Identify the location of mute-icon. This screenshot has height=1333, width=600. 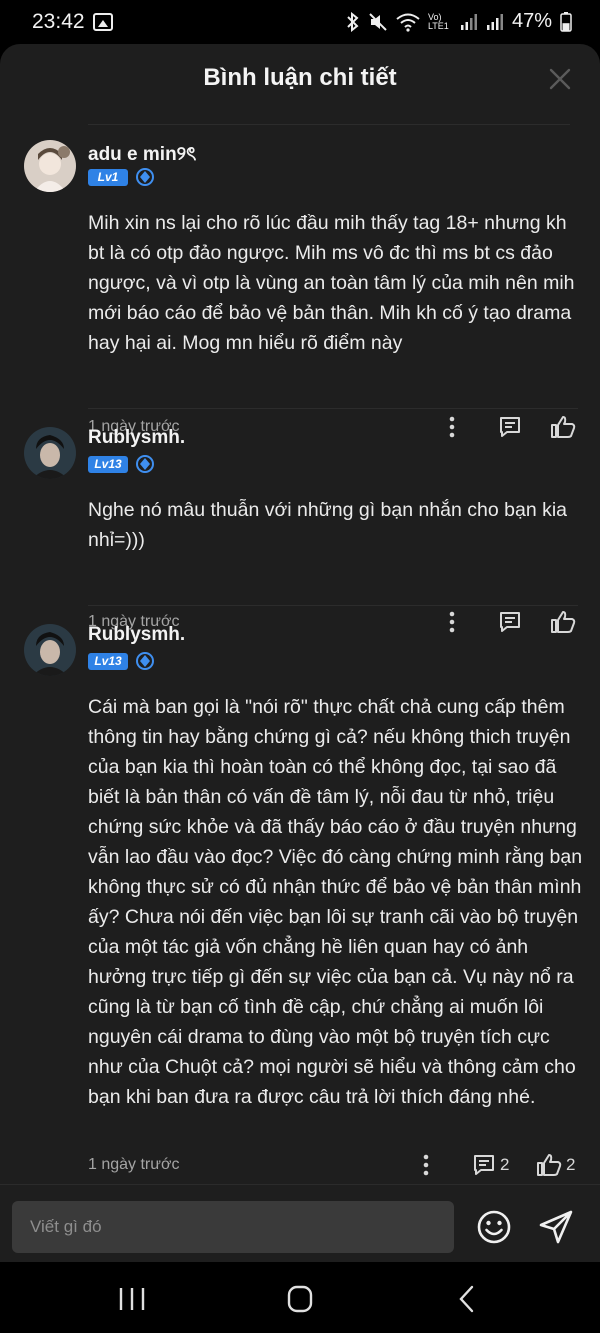
(378, 21).